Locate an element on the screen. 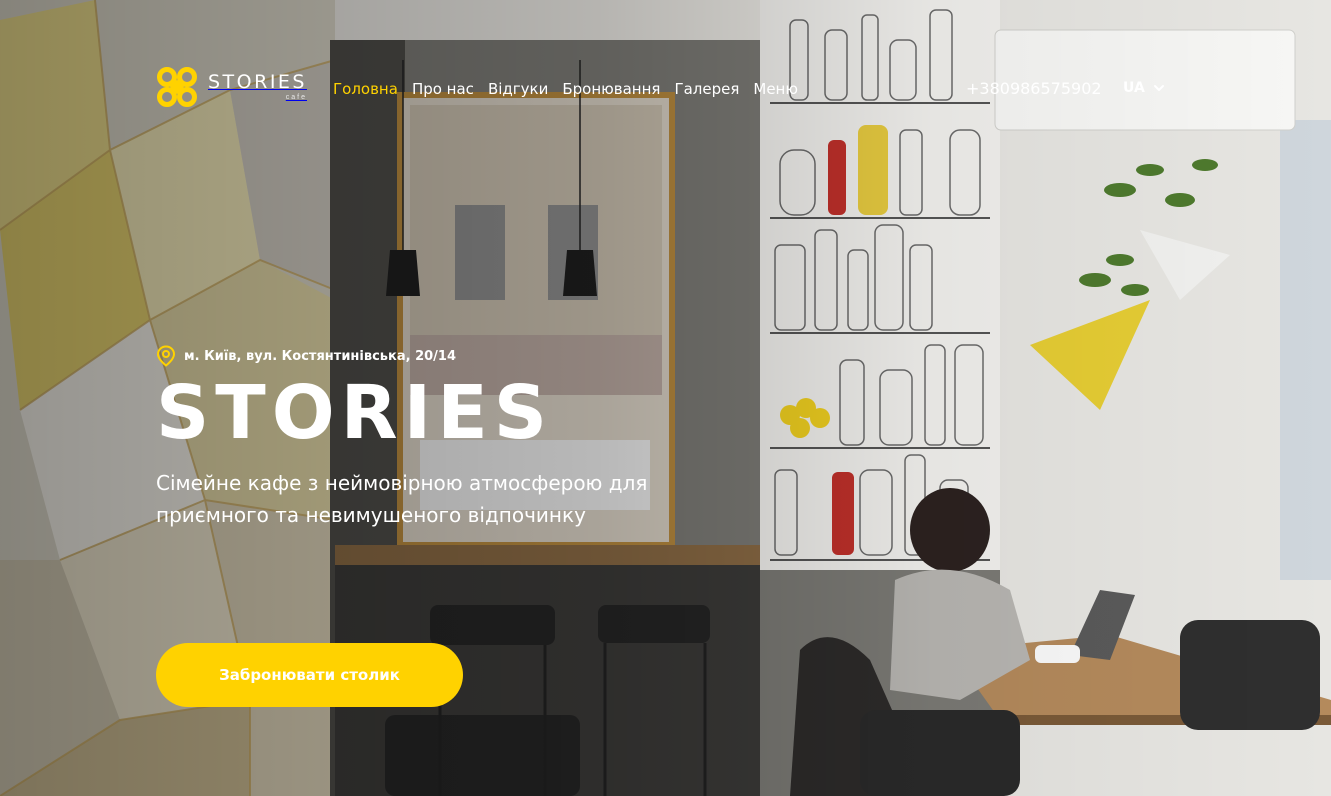 The width and height of the screenshot is (1331, 796). hero-title: STORIES is located at coordinates (355, 413).